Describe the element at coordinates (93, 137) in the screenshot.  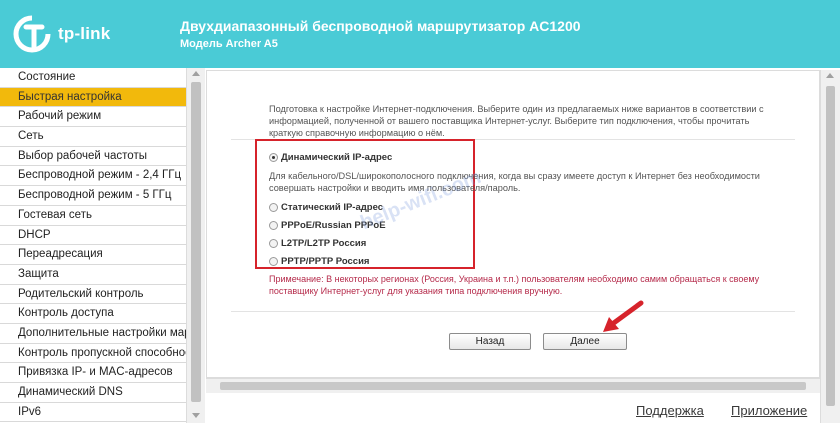
I see `sidebar-item-network: Сеть` at that location.